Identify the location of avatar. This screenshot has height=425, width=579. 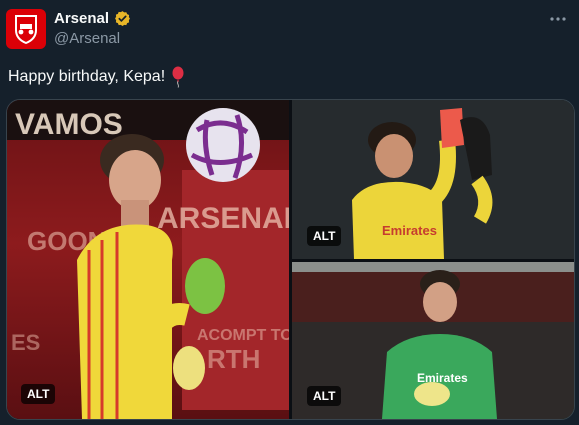
(26, 29).